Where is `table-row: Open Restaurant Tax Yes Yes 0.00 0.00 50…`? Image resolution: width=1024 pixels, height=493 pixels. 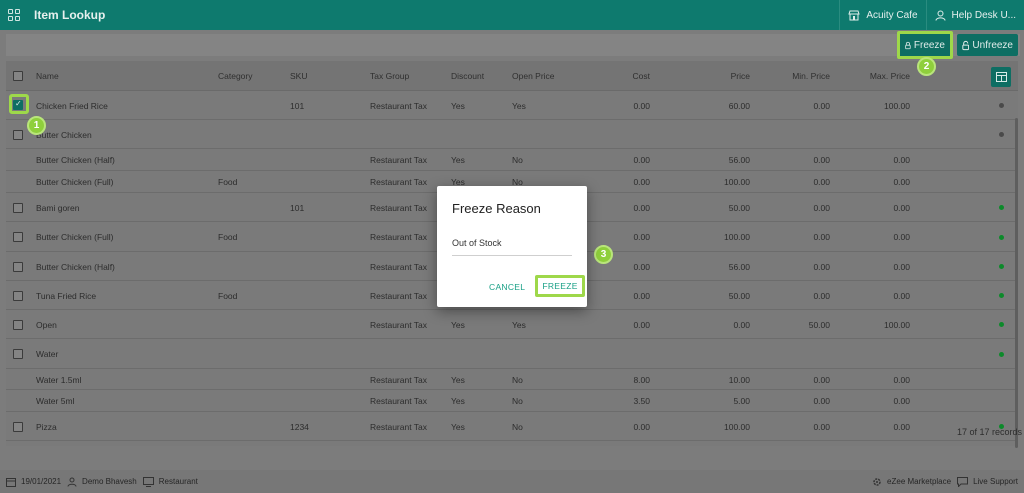
table-row: Open Restaurant Tax Yes Yes 0.00 0.00 50… is located at coordinates (512, 324).